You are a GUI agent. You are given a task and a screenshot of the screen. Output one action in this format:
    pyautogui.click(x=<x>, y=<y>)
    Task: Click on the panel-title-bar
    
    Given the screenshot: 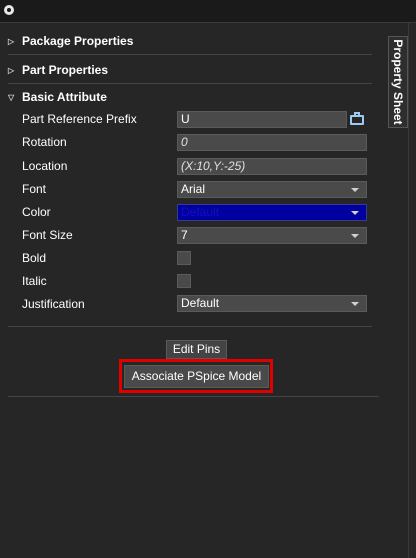 What is the action you would take?
    pyautogui.click(x=208, y=11)
    